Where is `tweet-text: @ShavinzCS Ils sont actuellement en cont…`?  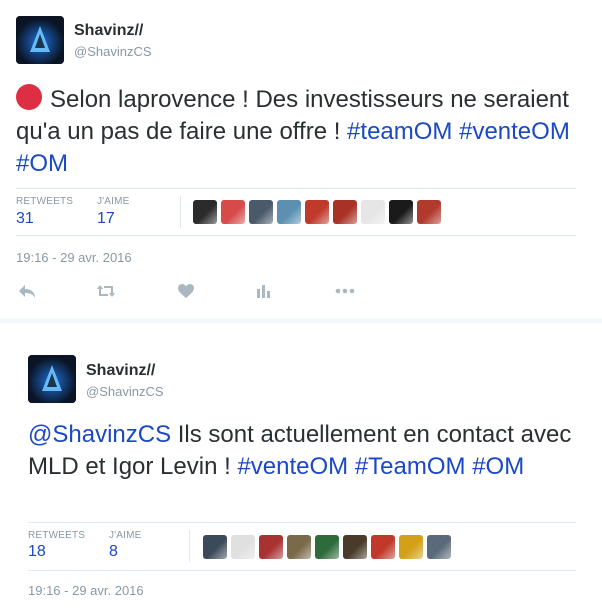 tweet-text: @ShavinzCS Ils sont actuellement en cont… is located at coordinates (302, 451).